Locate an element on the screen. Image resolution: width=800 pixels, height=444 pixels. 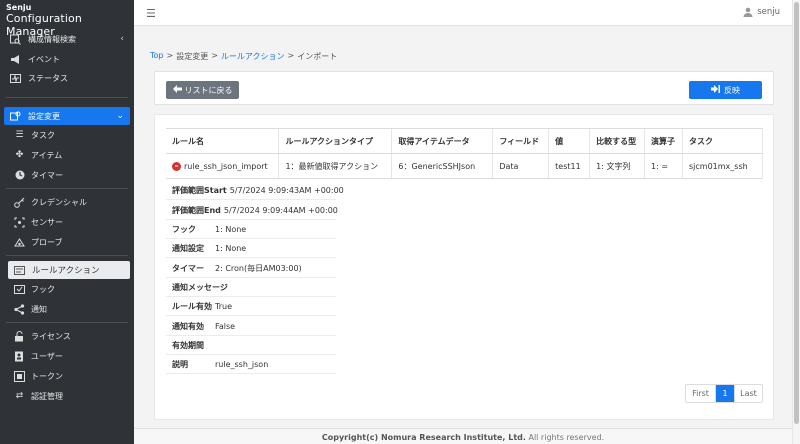
scrollbar-thumb is located at coordinates (796, 213).